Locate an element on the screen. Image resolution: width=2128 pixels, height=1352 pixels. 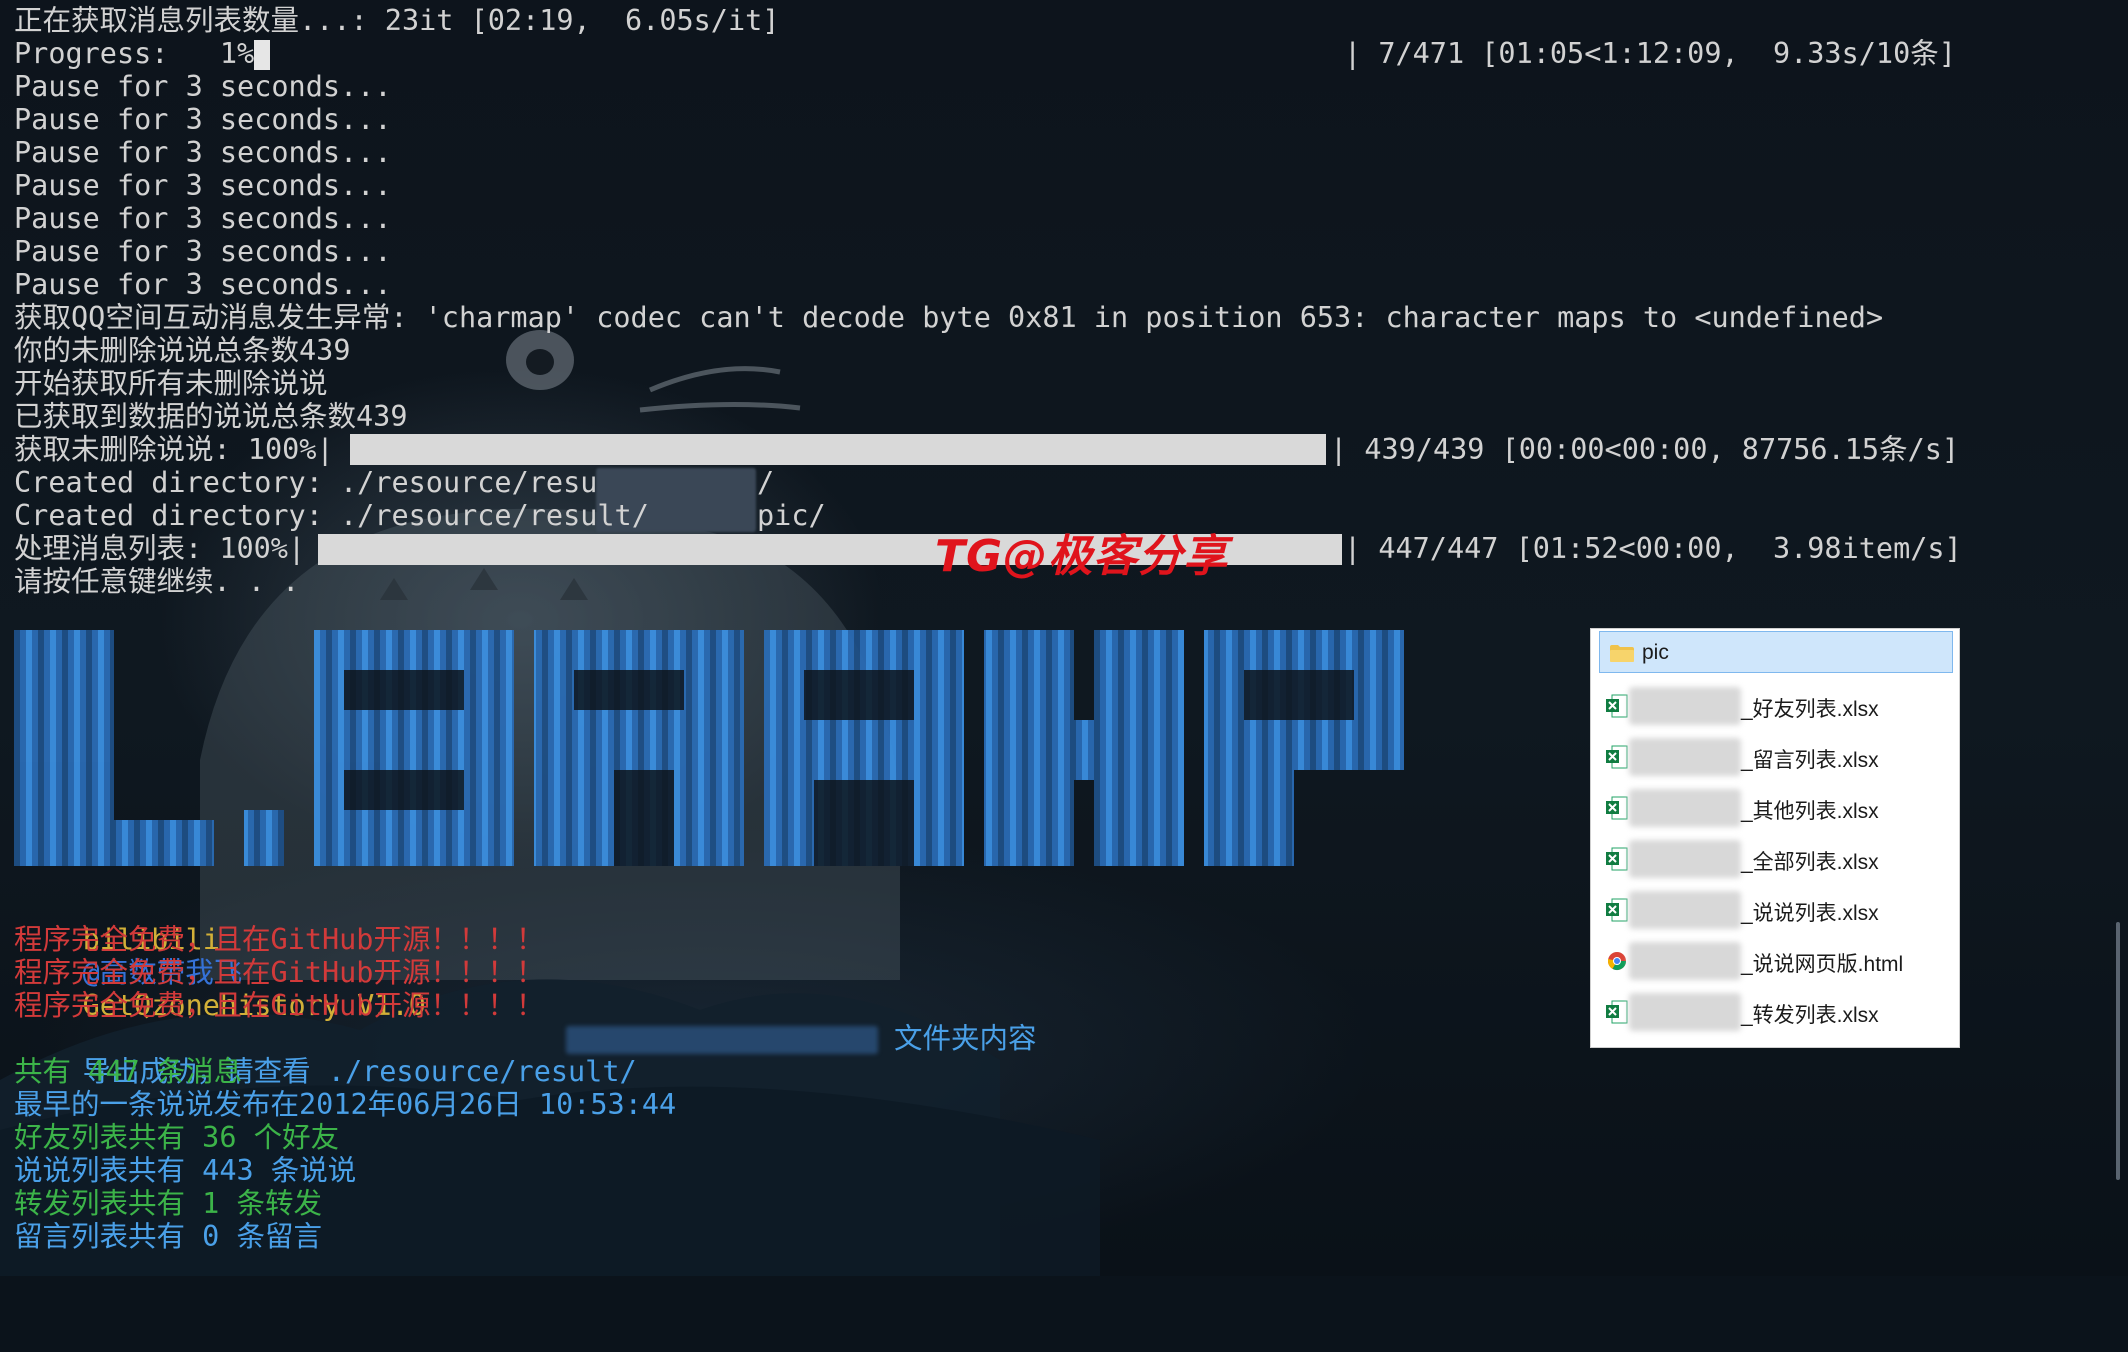
status-line: 正在获取消息列表数量...: 23it [02:19, 6.05s/it] is located at coordinates (397, 20).